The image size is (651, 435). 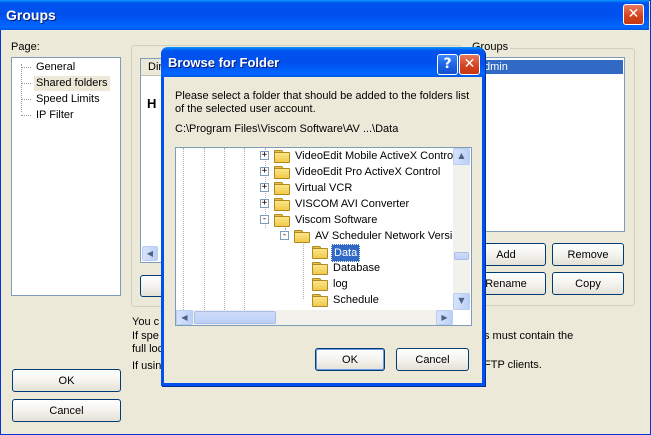 I want to click on cancel-button: Cancel, so click(x=66, y=410).